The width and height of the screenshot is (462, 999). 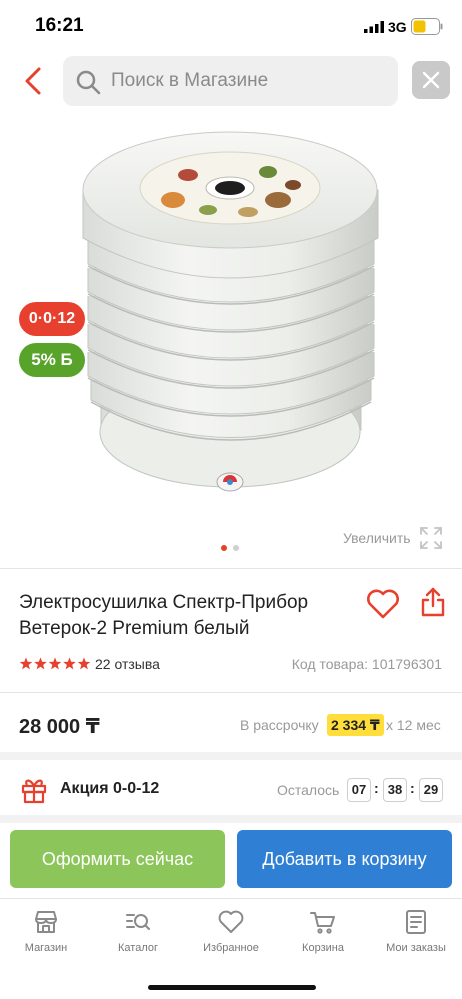 I want to click on installment-term: х 12 мес, so click(x=413, y=725).